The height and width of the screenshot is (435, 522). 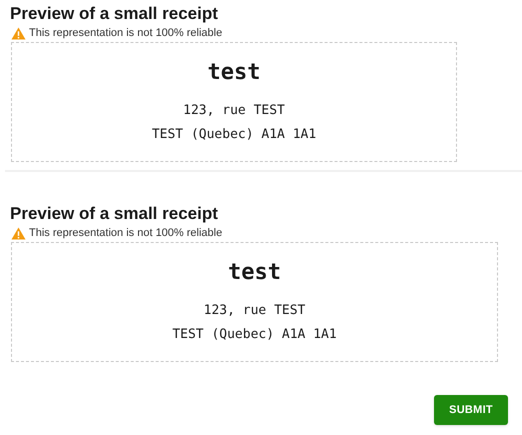 What do you see at coordinates (471, 410) in the screenshot?
I see `submit-button: SUBMIT` at bounding box center [471, 410].